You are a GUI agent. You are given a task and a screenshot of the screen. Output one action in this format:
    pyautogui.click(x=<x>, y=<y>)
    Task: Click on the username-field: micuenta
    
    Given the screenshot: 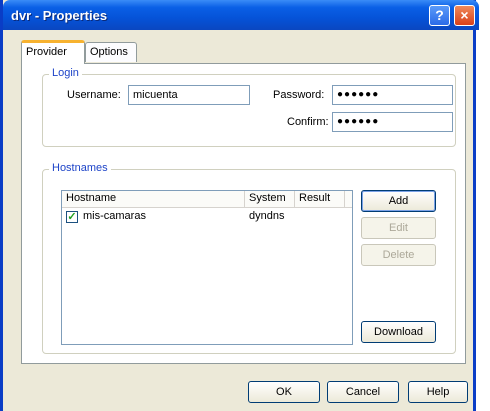 What is the action you would take?
    pyautogui.click(x=189, y=95)
    